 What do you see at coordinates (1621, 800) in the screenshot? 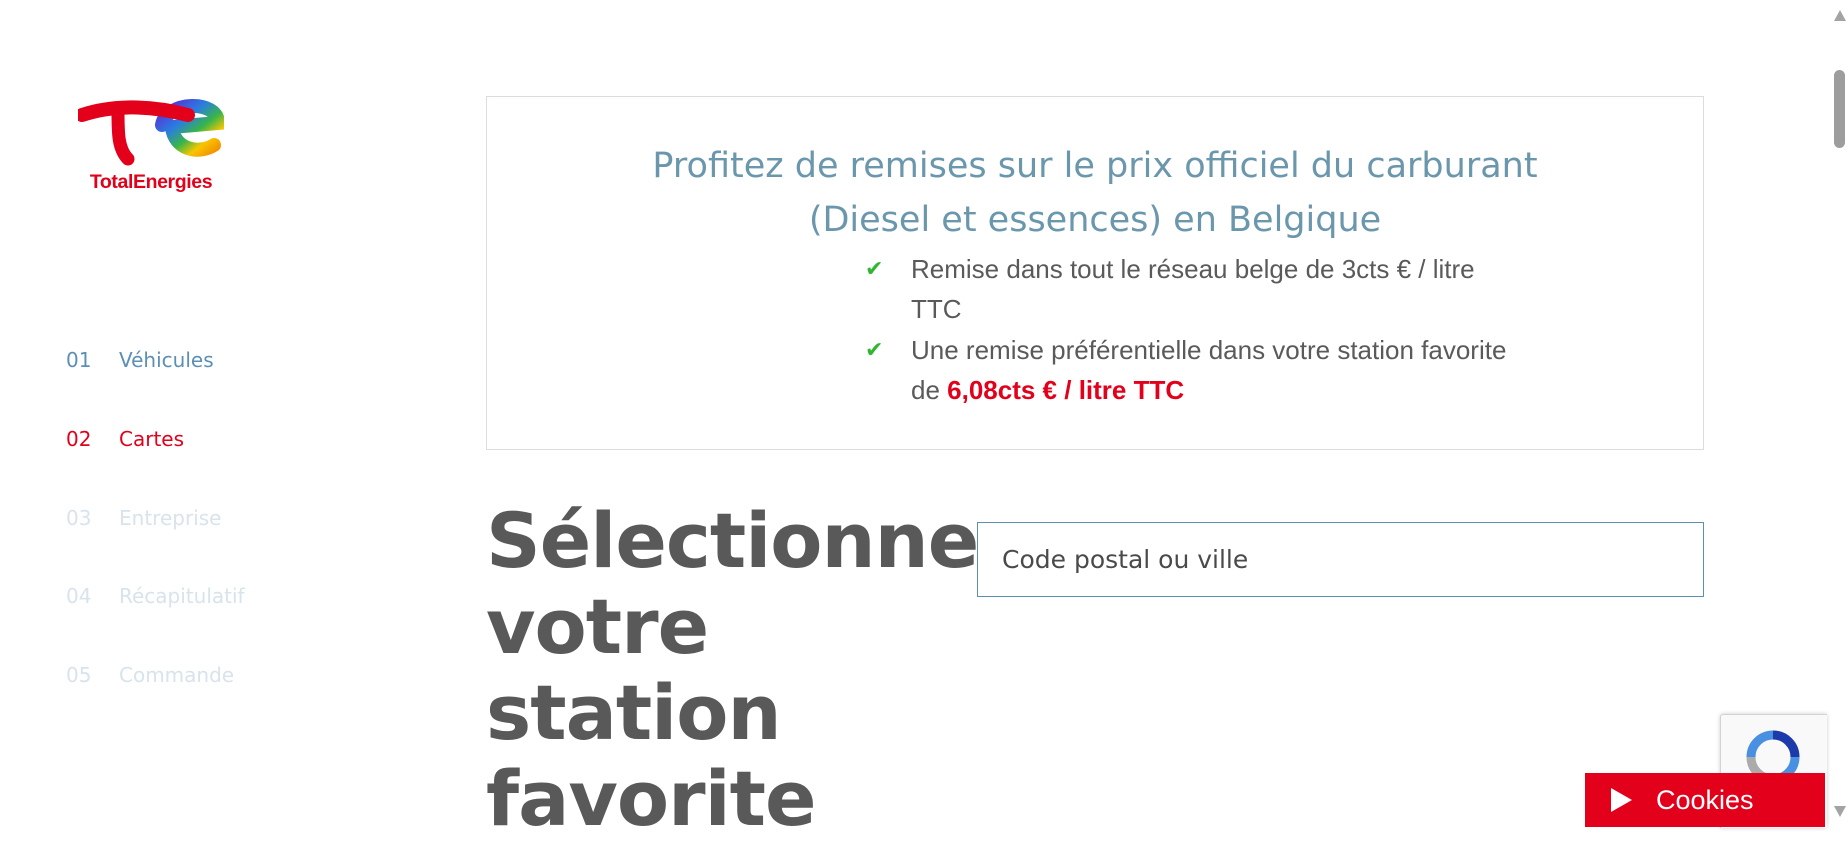
I see `play-icon` at bounding box center [1621, 800].